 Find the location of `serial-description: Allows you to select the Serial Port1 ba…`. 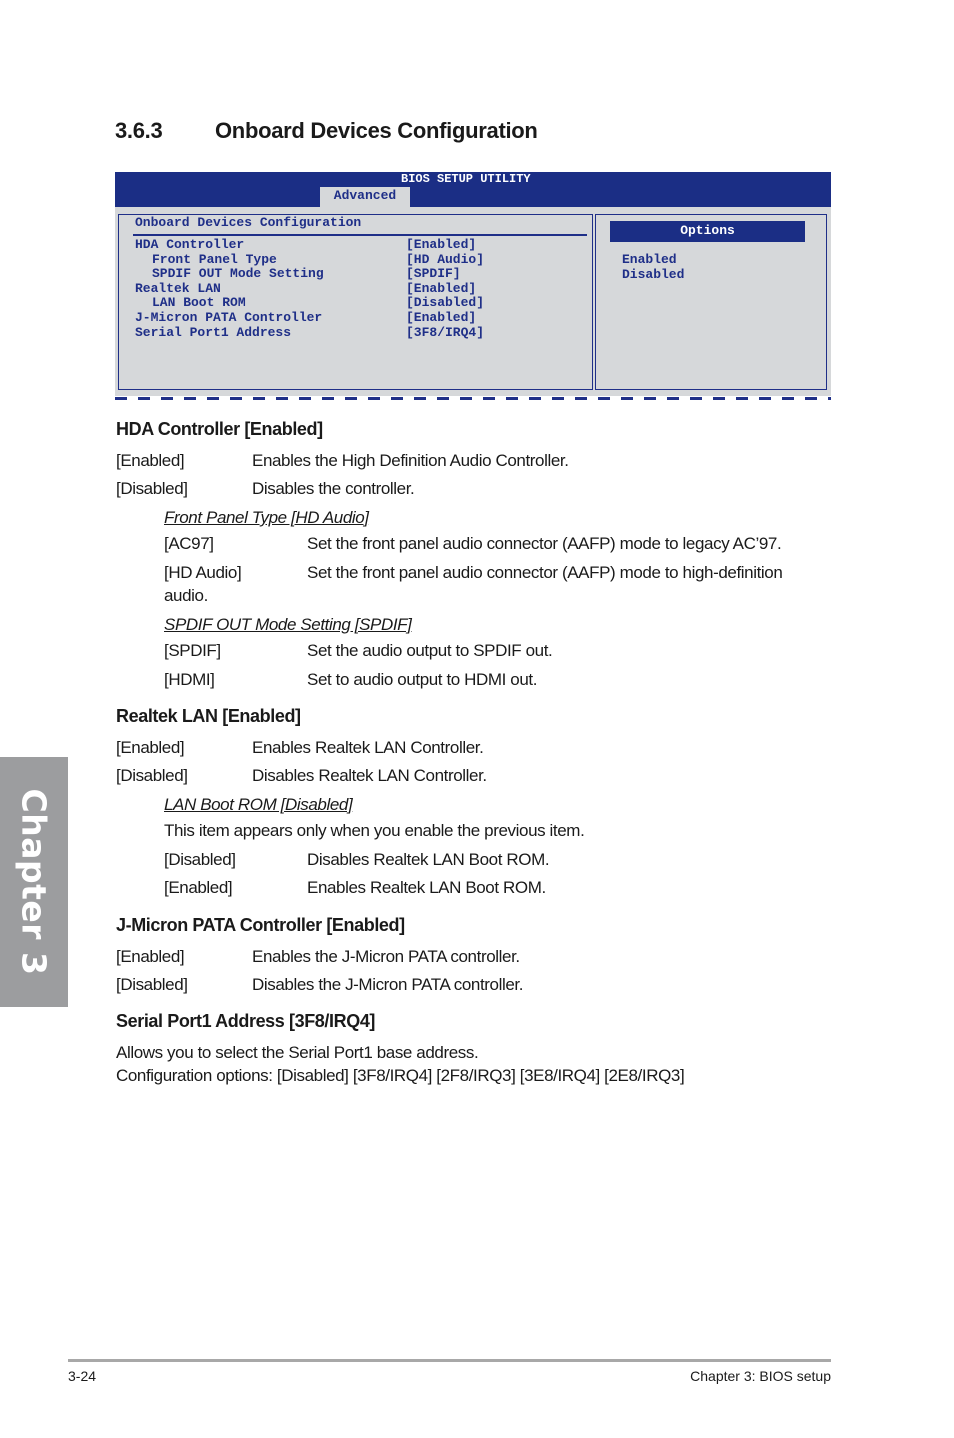

serial-description: Allows you to select the Serial Port1 ba… is located at coordinates (297, 1052).